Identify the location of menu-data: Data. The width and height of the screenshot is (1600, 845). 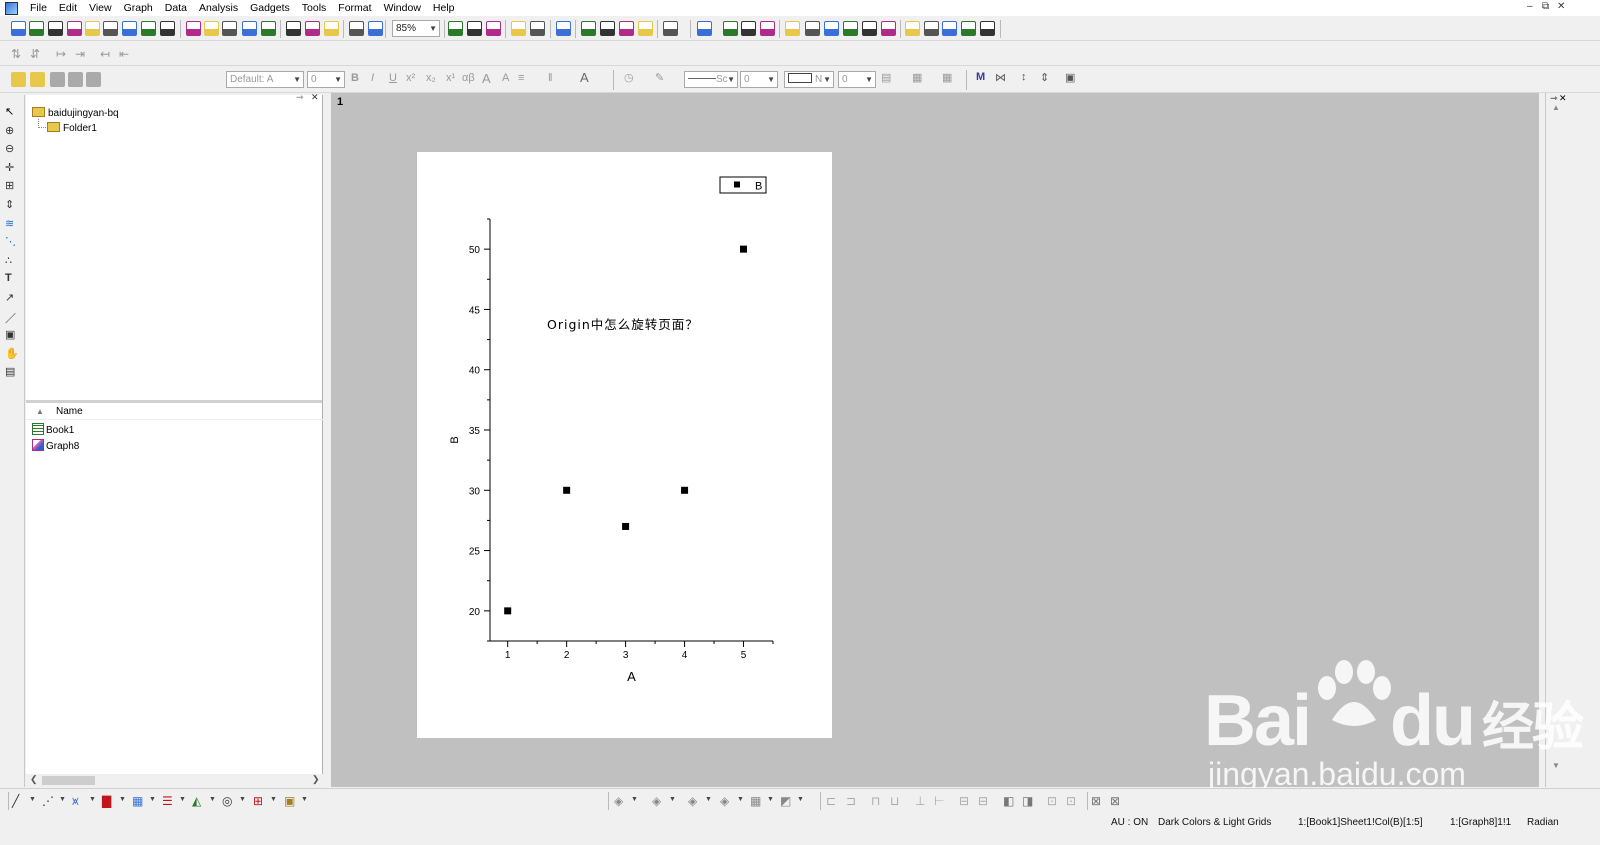
(176, 8).